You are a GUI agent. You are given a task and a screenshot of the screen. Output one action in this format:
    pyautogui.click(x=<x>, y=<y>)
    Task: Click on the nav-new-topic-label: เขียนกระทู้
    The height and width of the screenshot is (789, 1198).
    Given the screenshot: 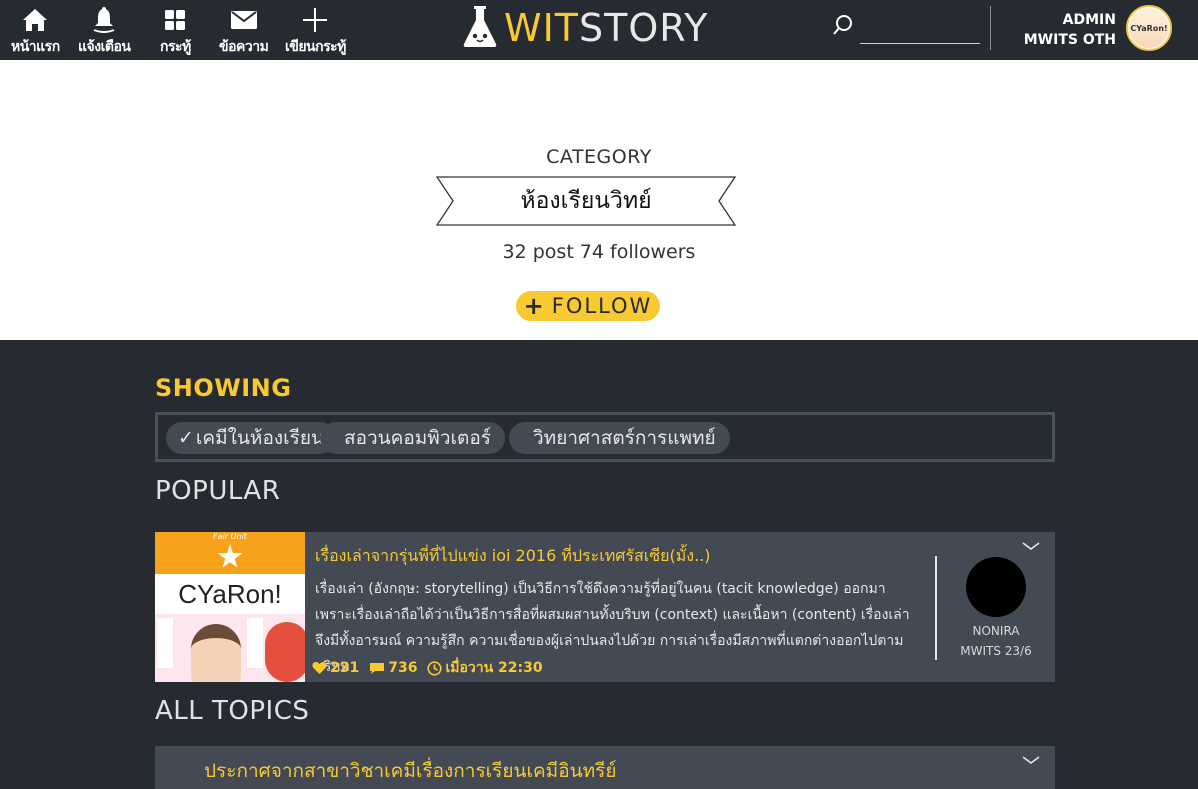 What is the action you would take?
    pyautogui.click(x=315, y=47)
    